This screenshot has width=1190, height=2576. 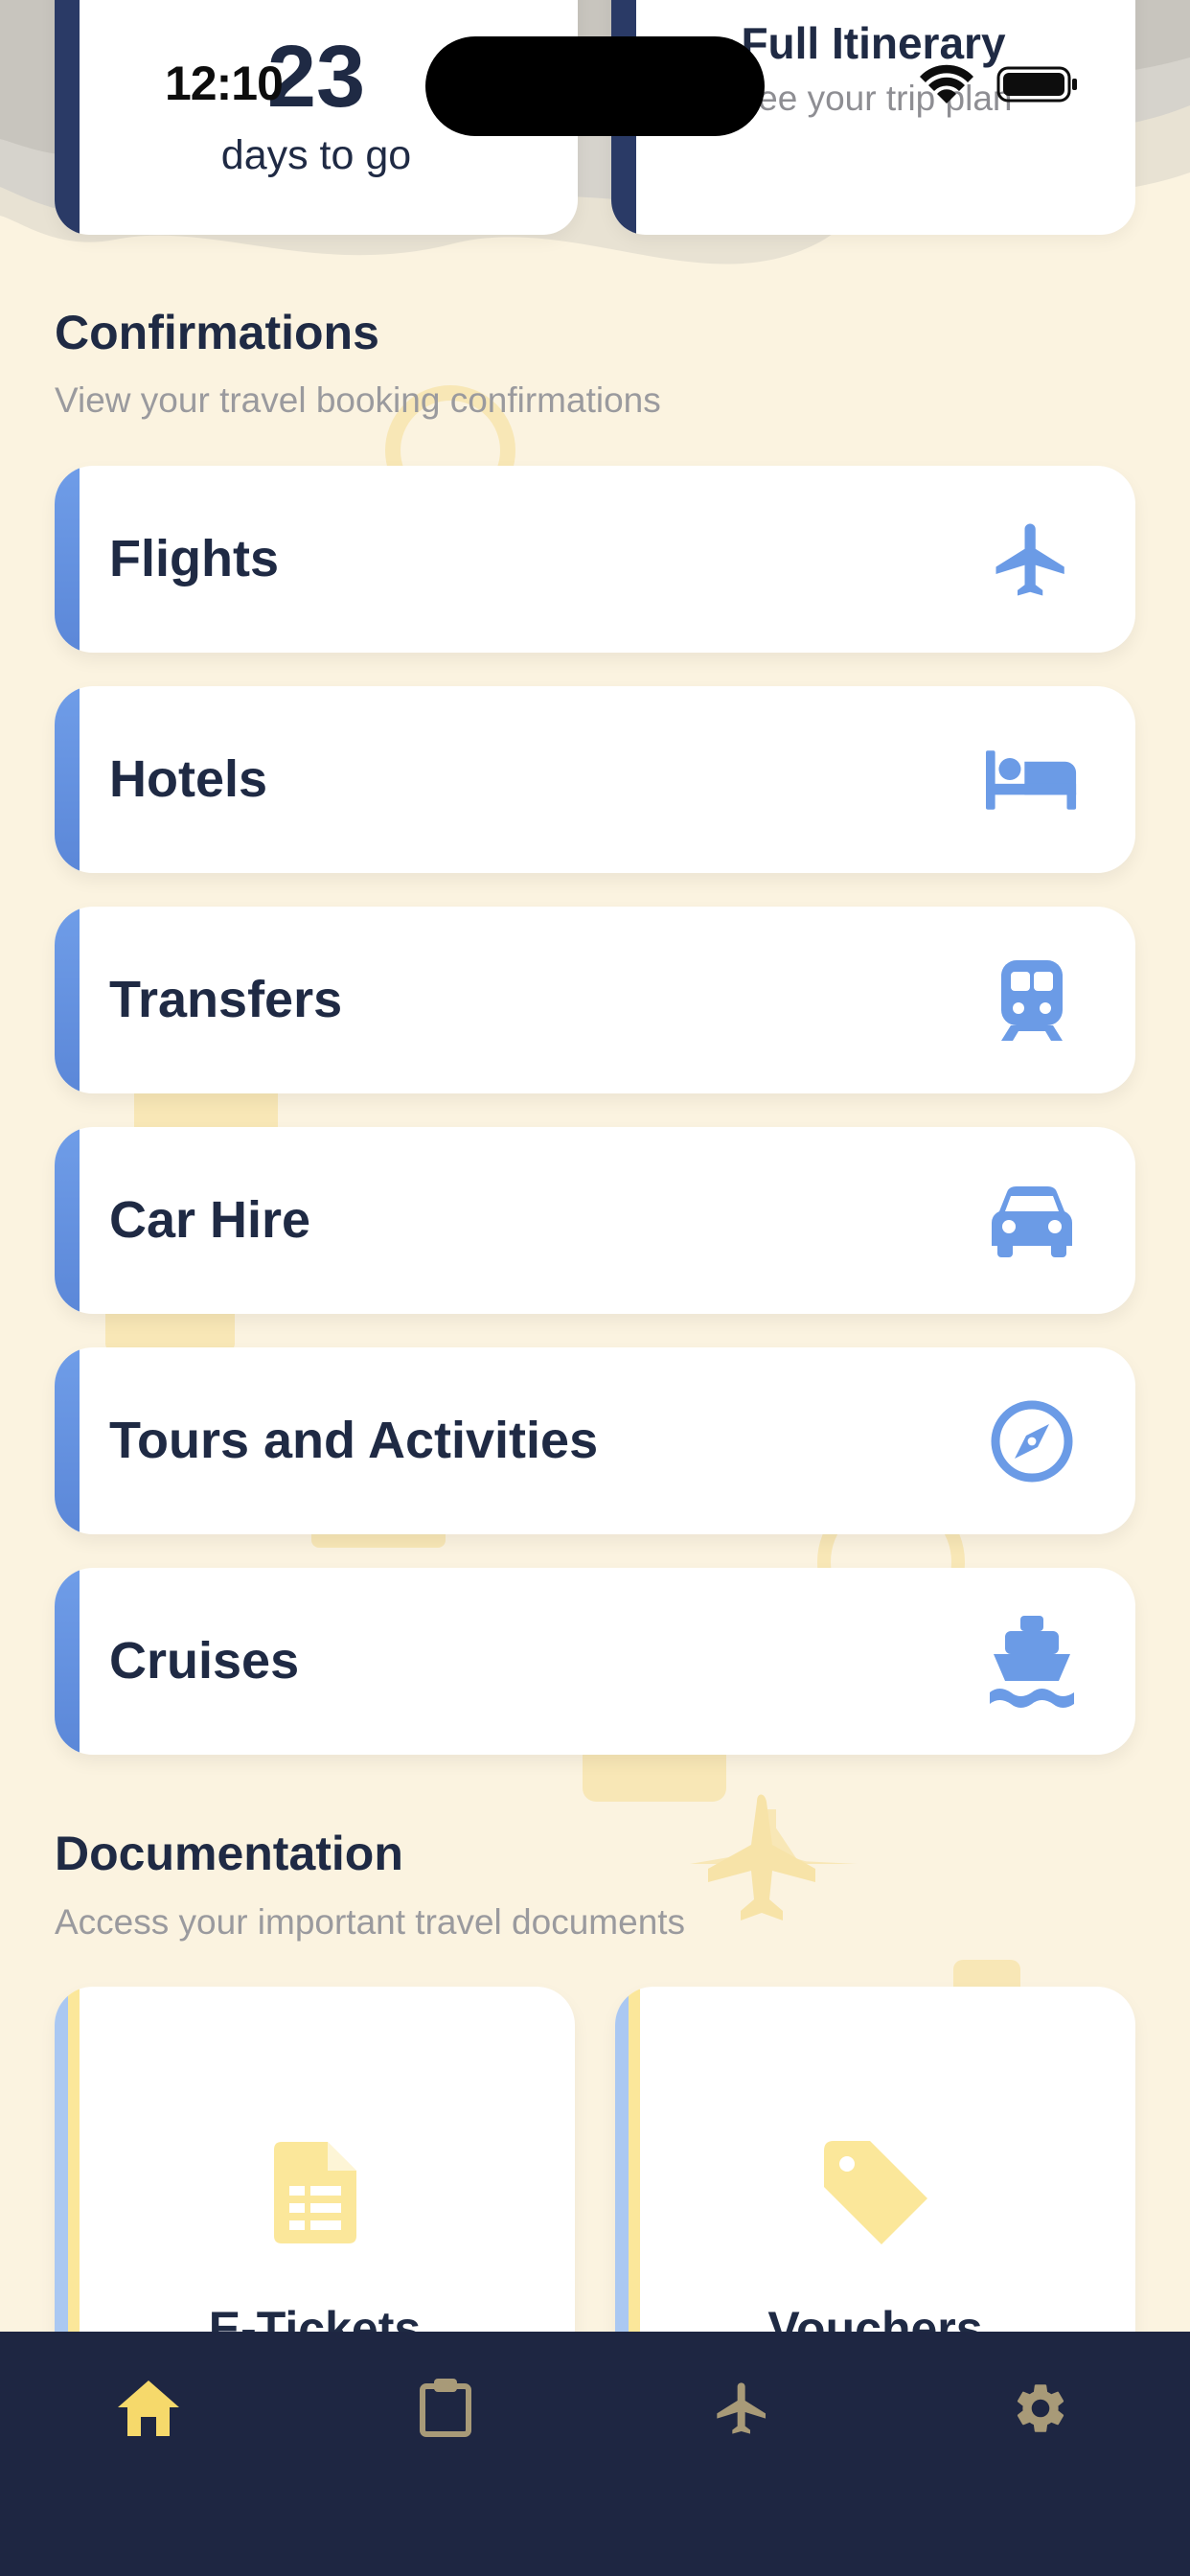 I want to click on confirmation-label: Tours and Activities, so click(x=354, y=1440).